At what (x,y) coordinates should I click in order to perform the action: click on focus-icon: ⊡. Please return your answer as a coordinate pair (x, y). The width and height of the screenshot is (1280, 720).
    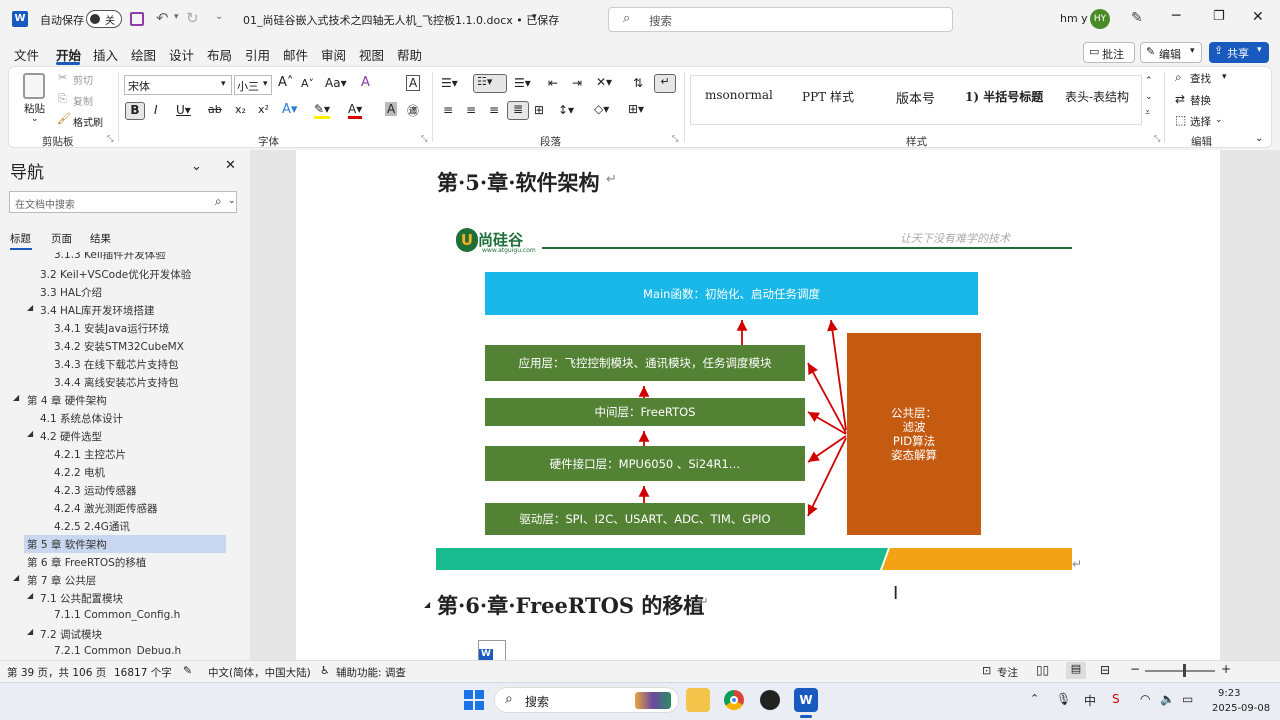
    Looking at the image, I should click on (986, 670).